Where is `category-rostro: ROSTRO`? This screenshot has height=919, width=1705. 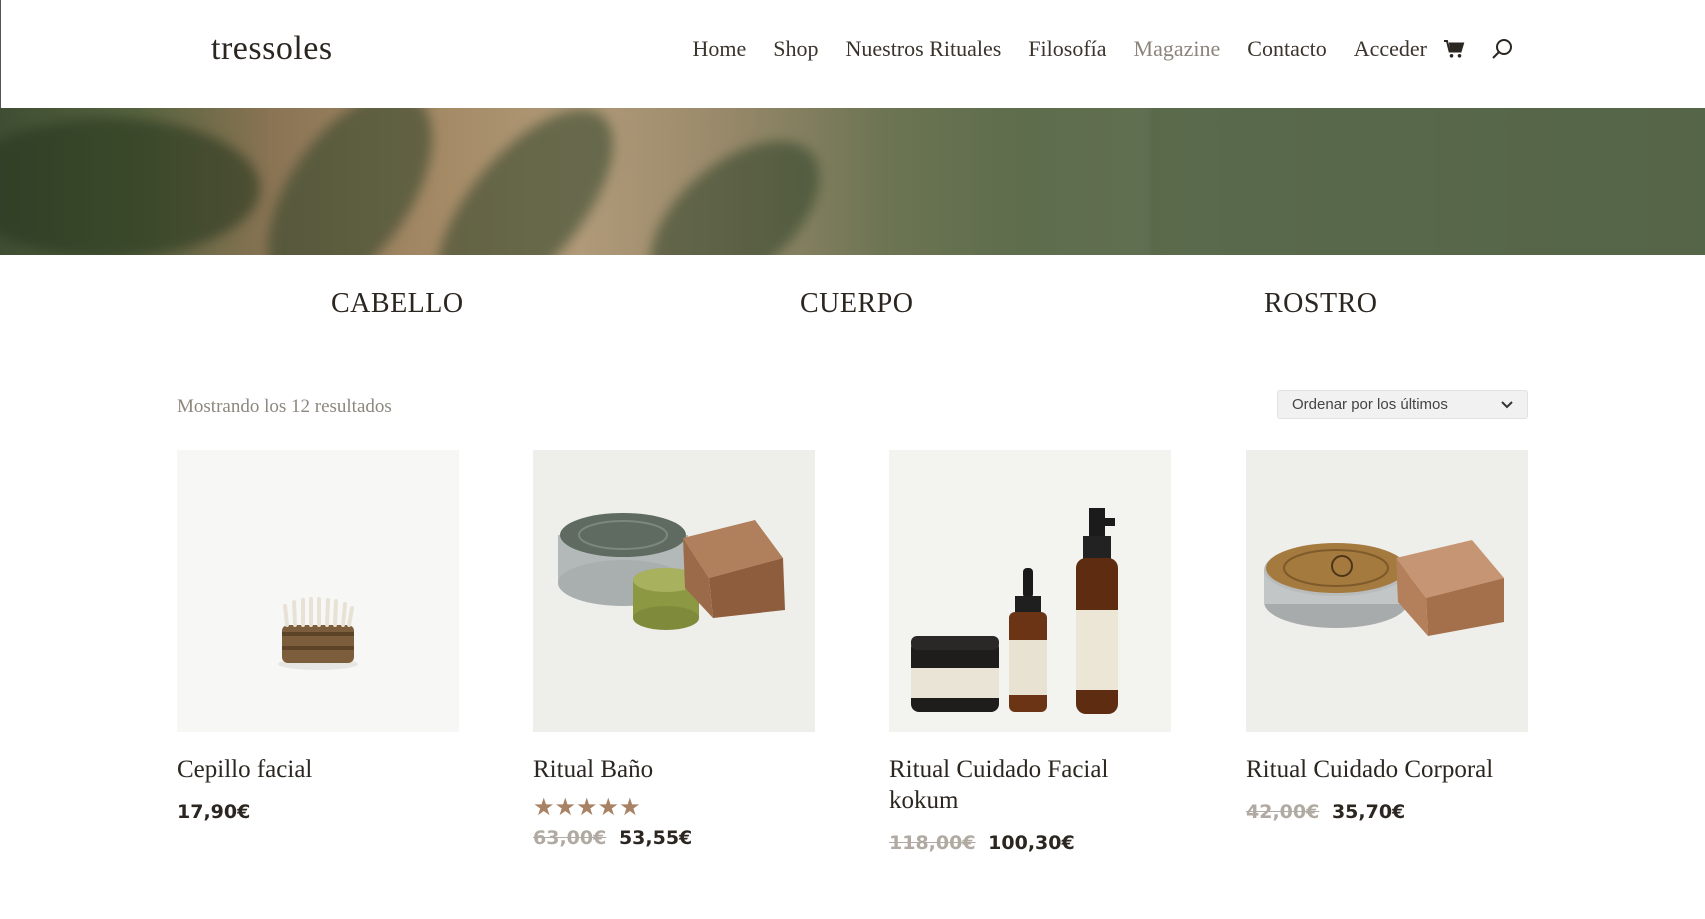
category-rostro: ROSTRO is located at coordinates (1320, 304).